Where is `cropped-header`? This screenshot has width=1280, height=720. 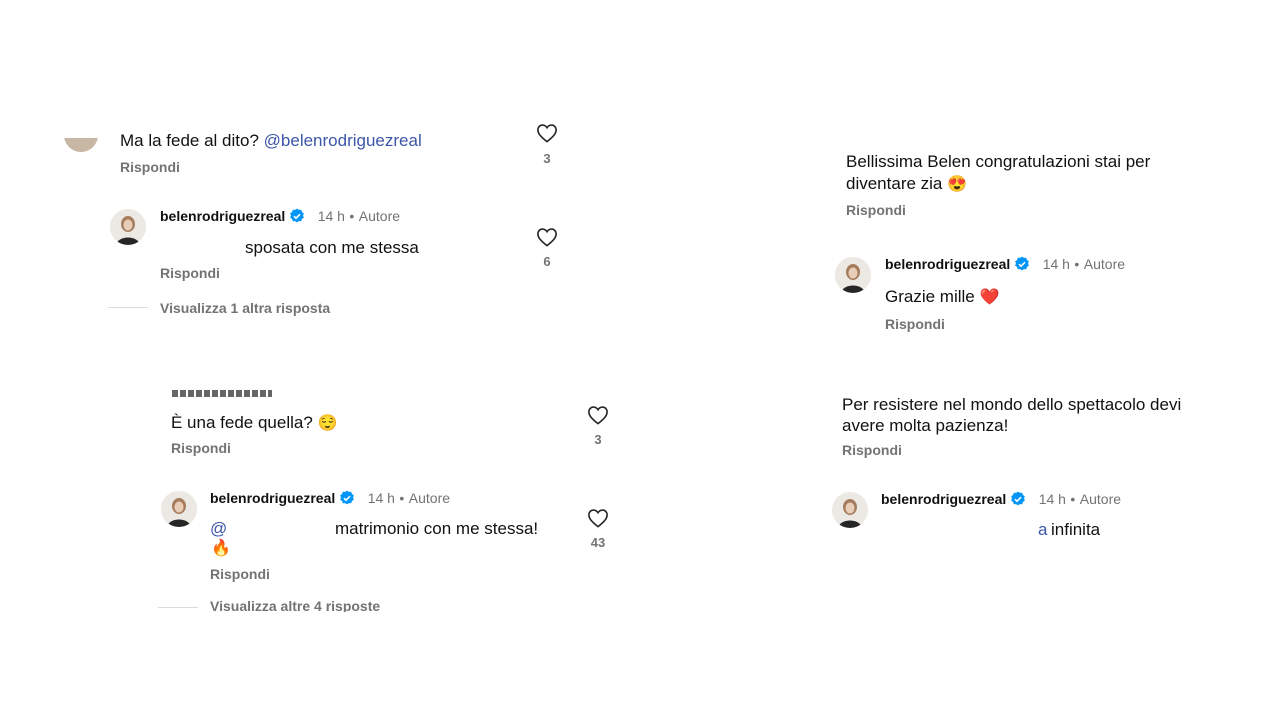 cropped-header is located at coordinates (242, 394).